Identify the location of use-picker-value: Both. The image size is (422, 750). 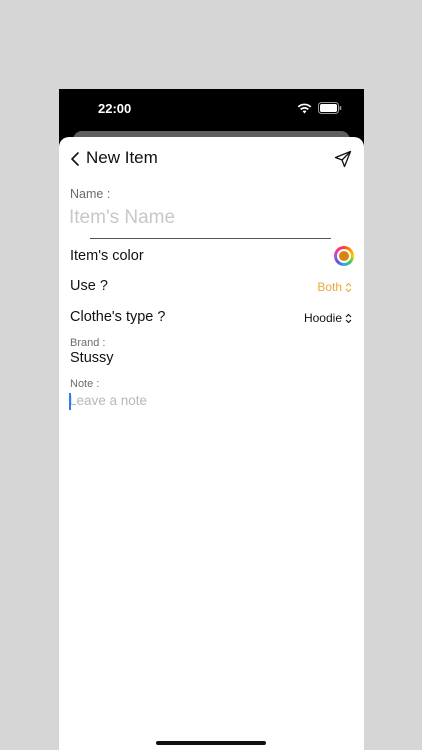
(329, 287).